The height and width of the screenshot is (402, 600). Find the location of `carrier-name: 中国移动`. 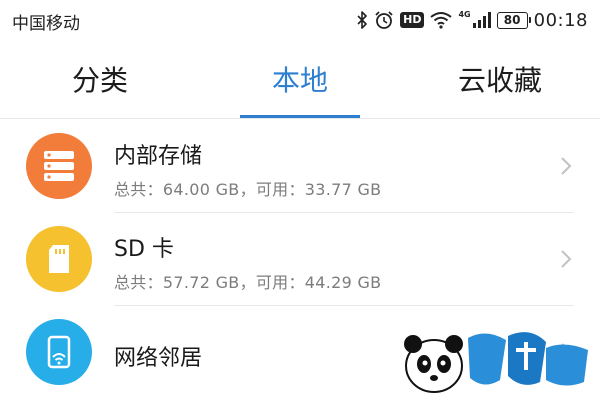

carrier-name: 中国移动 is located at coordinates (46, 24).